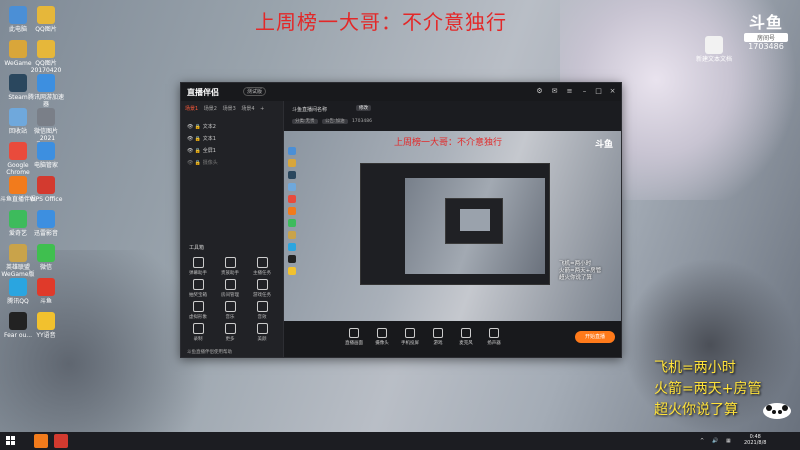  I want to click on menu-icon: ≡, so click(569, 91).